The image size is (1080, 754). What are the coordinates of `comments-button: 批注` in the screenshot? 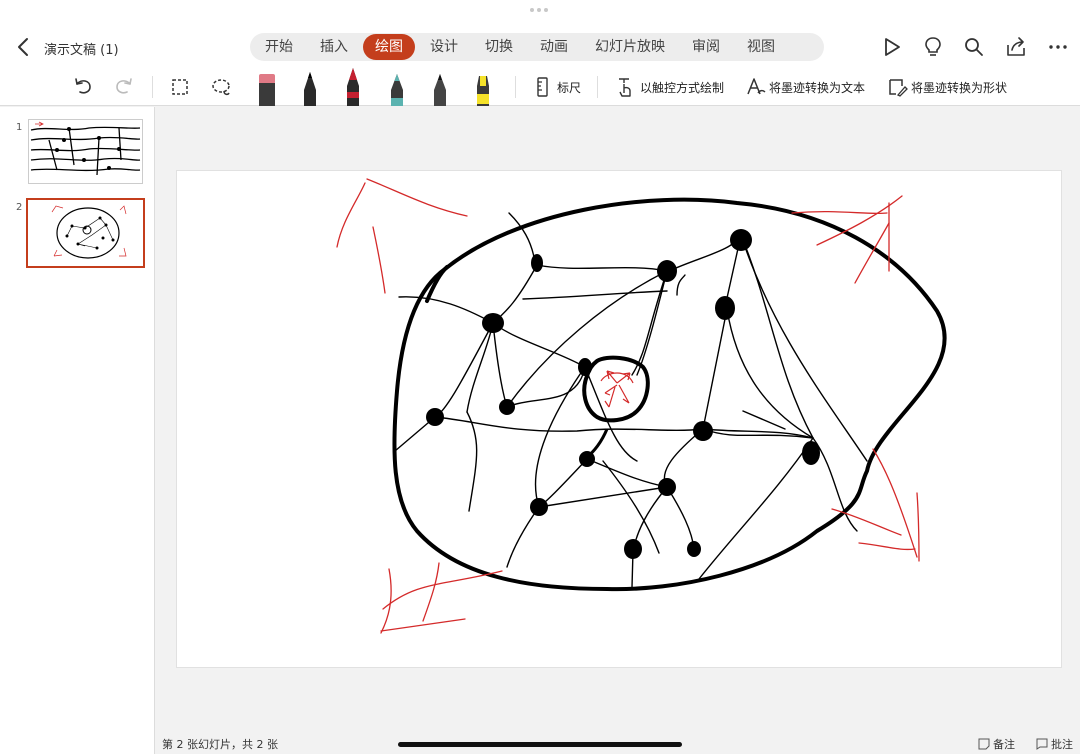 It's located at (1054, 744).